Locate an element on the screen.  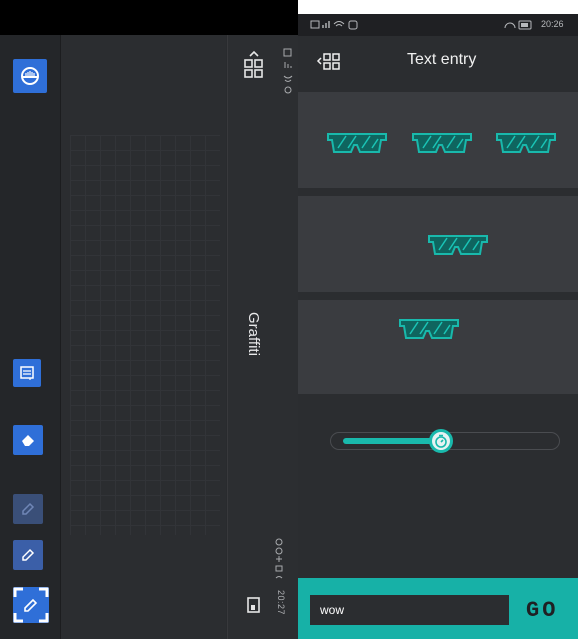
top-black-bar is located at coordinates (149, 17).